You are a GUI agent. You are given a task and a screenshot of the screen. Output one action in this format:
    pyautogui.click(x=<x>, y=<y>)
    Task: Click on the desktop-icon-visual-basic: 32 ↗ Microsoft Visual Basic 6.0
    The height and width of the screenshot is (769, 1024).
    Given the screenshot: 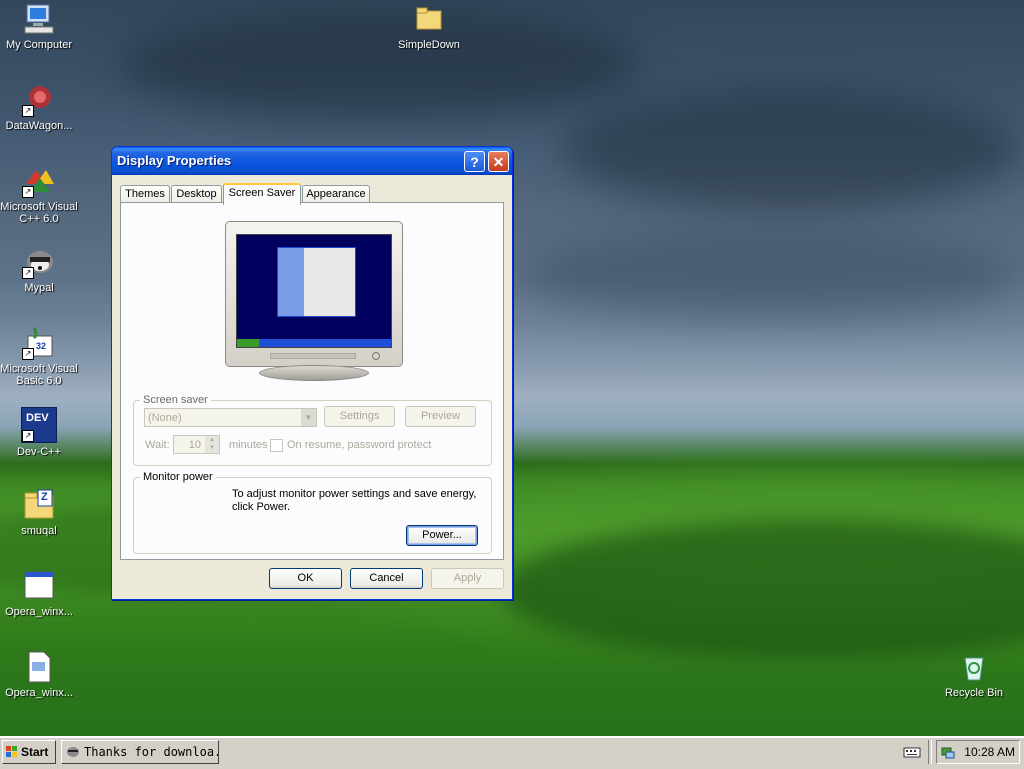 What is the action you would take?
    pyautogui.click(x=39, y=356)
    